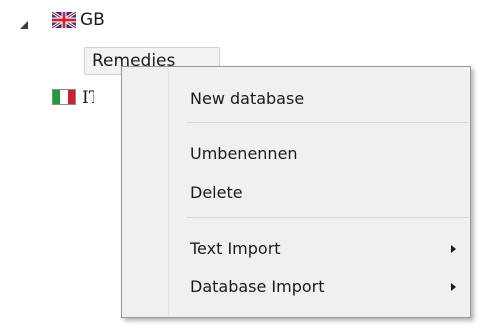 The height and width of the screenshot is (326, 478). What do you see at coordinates (257, 286) in the screenshot?
I see `menu-item-label: Database Import` at bounding box center [257, 286].